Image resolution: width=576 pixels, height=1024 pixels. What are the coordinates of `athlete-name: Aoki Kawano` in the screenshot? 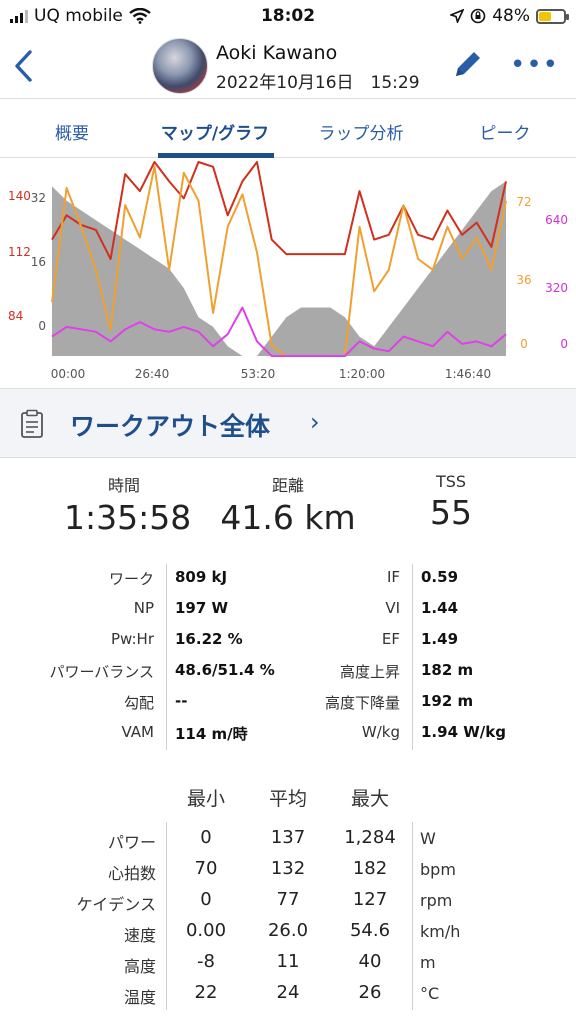 It's located at (277, 53).